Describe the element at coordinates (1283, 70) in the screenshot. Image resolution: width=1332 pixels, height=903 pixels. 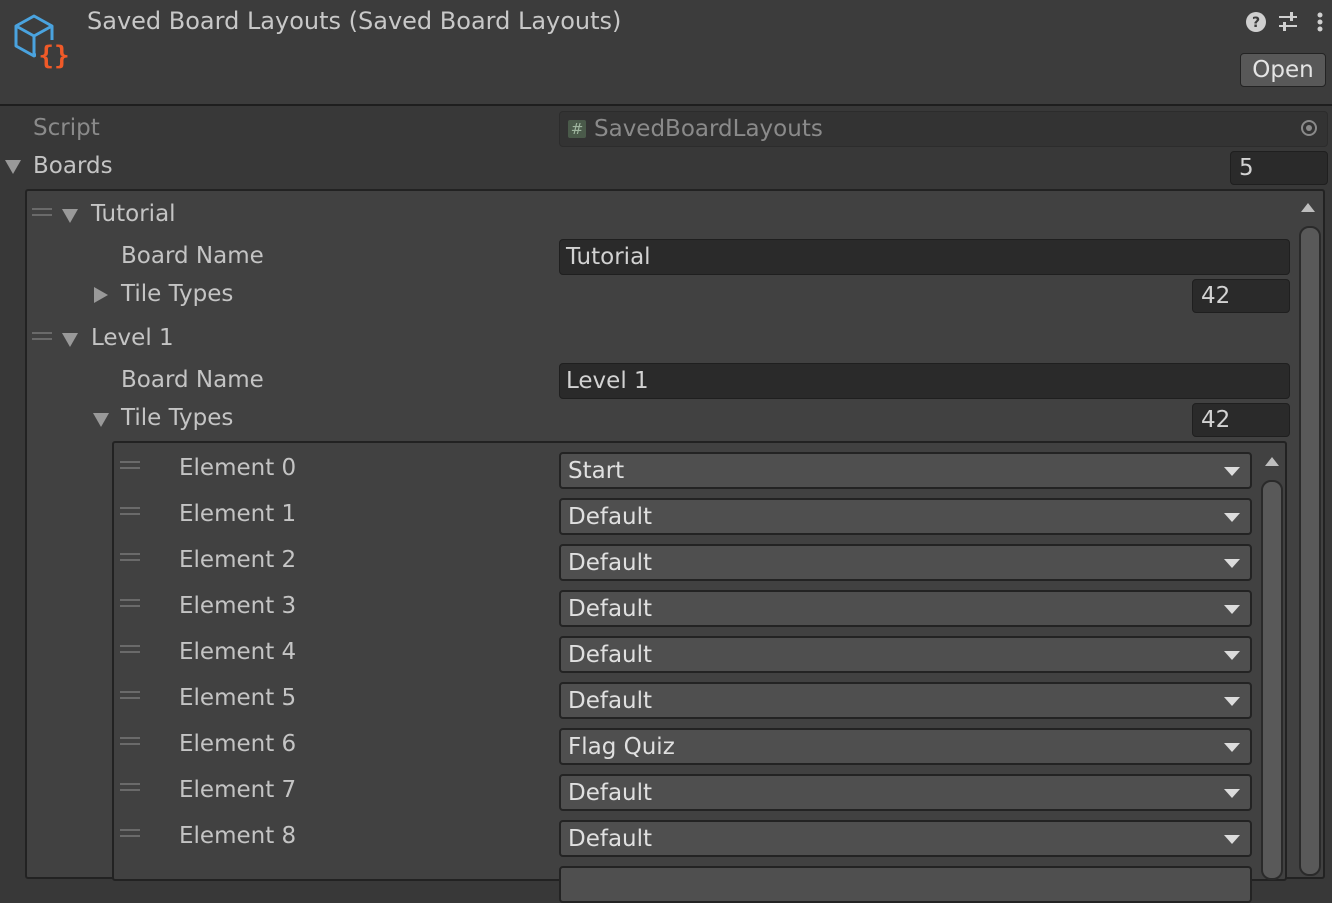
I see `open-button: Open` at that location.